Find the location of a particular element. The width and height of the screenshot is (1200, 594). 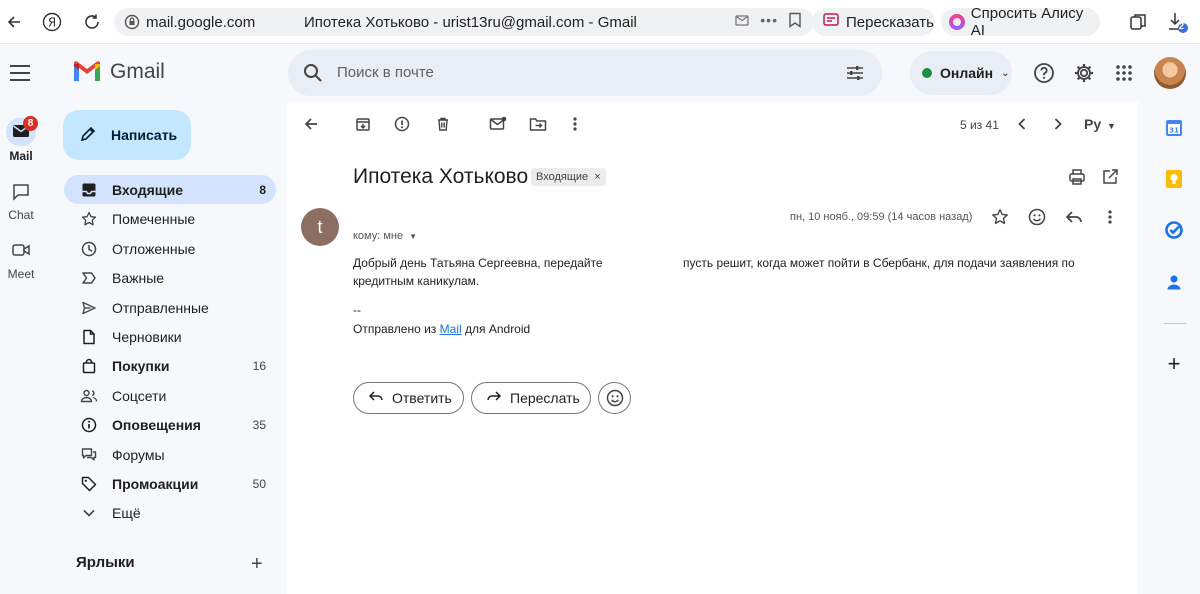

meet-video-icon is located at coordinates (21, 252).